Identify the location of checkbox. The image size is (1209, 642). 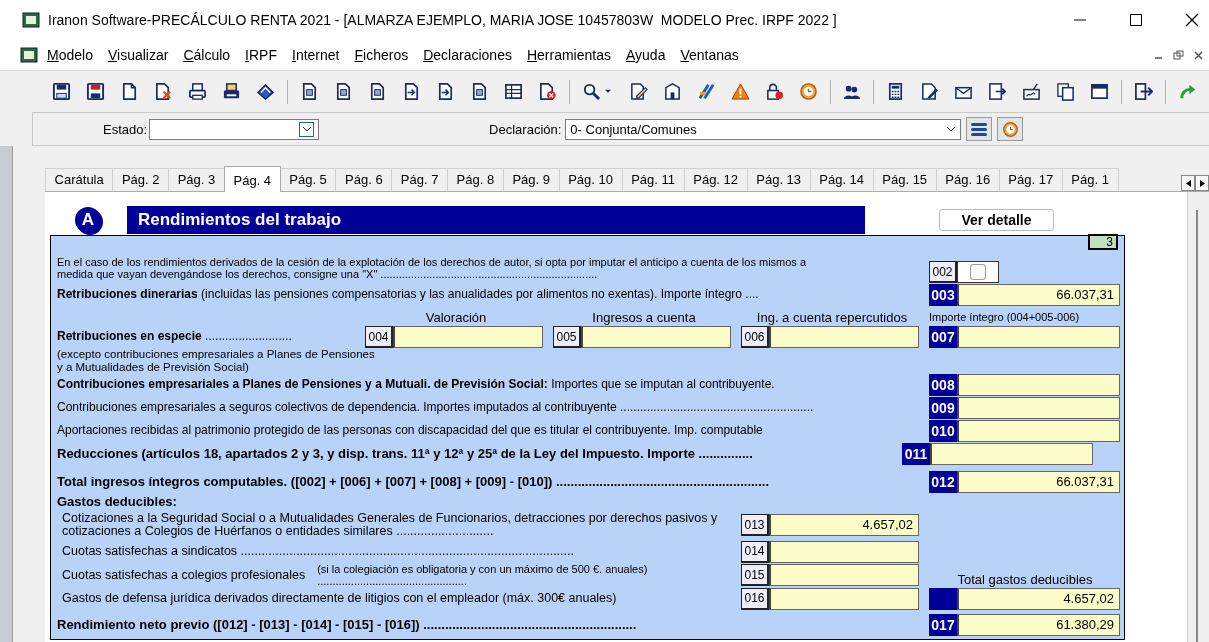
(978, 272).